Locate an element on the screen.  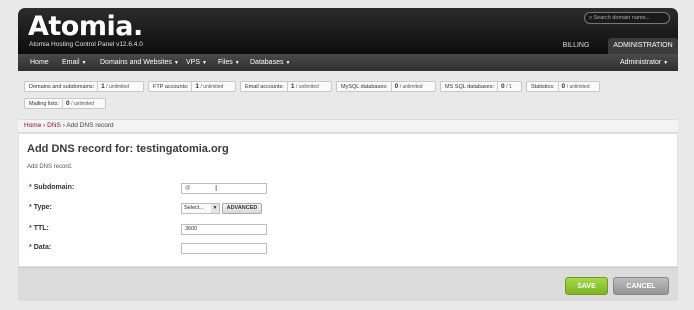
form-actions: SAVE CANCEL is located at coordinates (348, 284).